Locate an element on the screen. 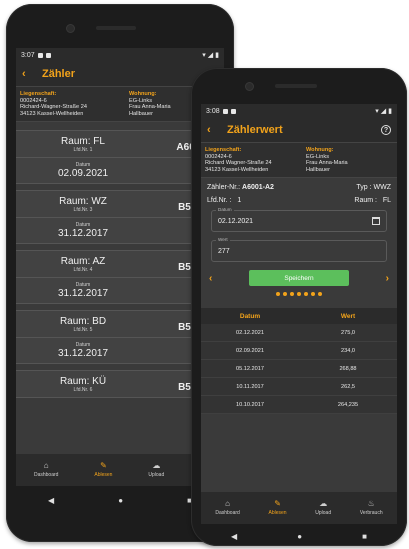  meter-lfd: Lfd.Nr. 3 is located at coordinates (83, 209).